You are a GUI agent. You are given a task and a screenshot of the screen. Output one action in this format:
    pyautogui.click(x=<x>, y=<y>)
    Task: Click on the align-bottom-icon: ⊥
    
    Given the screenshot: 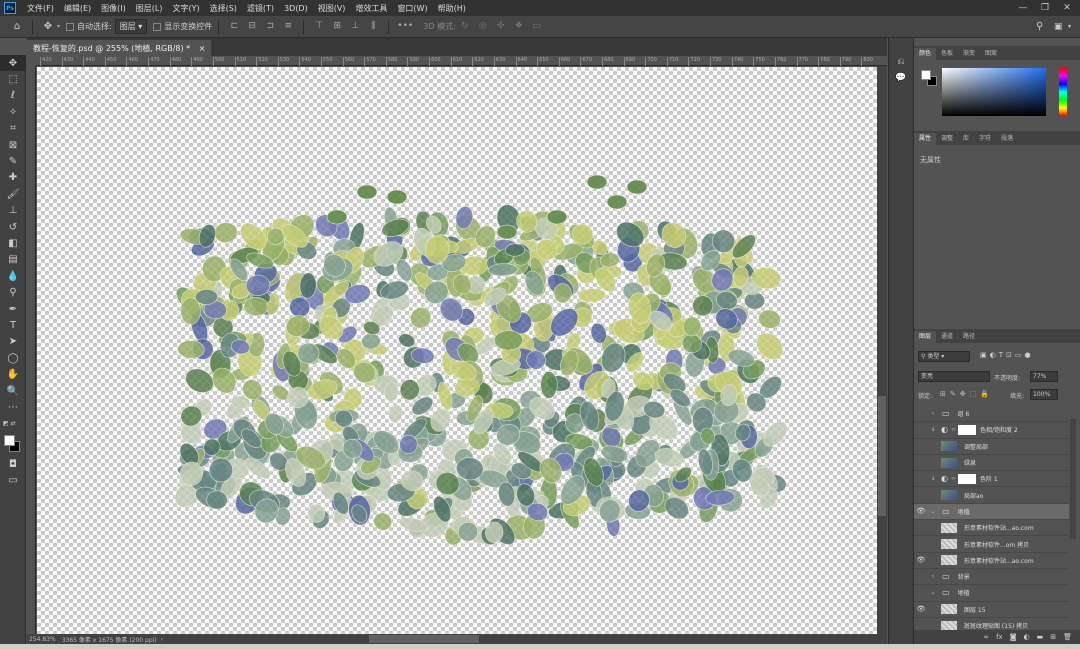 What is the action you would take?
    pyautogui.click(x=355, y=27)
    